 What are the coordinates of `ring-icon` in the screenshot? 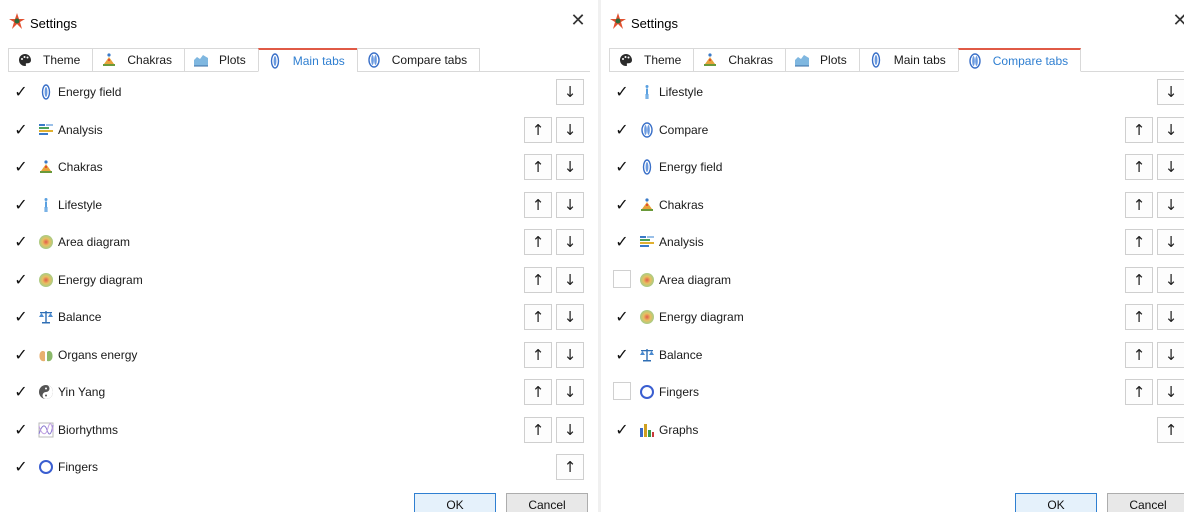 It's located at (46, 467).